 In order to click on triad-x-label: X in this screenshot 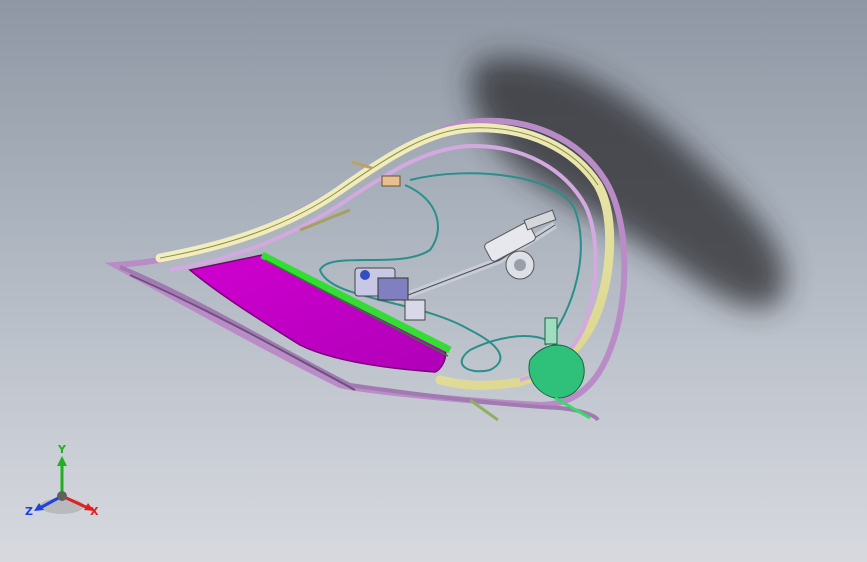, I will do `click(94, 511)`.